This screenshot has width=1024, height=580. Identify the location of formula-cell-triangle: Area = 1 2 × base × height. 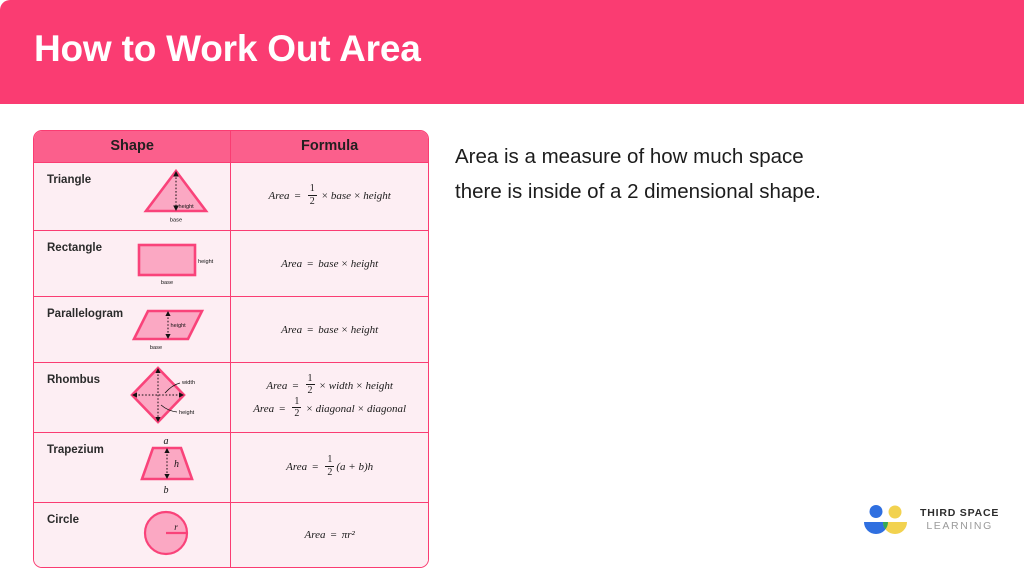
(329, 197).